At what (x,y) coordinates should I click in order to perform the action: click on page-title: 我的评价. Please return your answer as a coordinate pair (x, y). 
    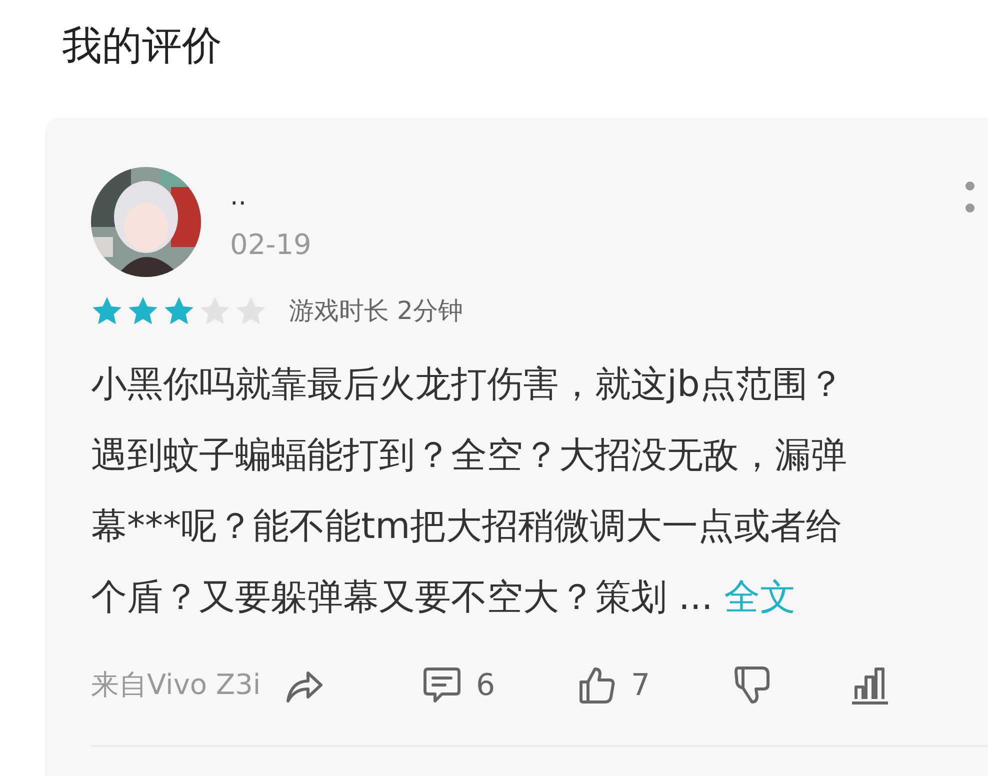
    Looking at the image, I should click on (142, 46).